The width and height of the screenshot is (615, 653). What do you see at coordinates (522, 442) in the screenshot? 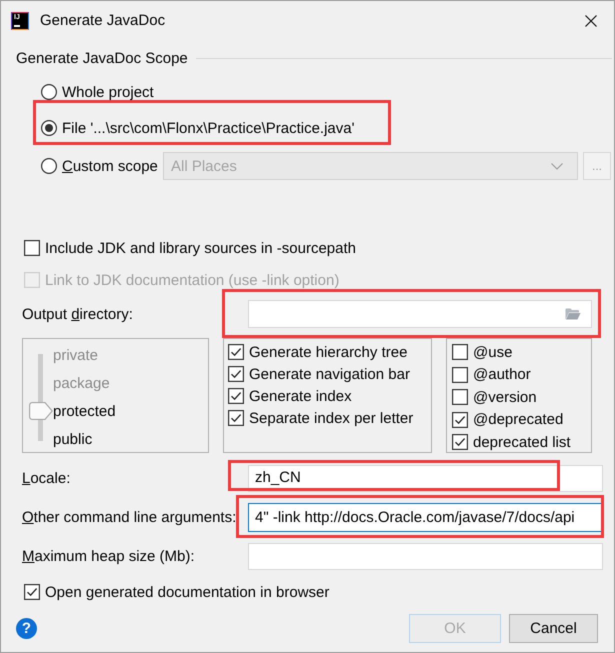
I see `checkbox-label: deprecated list` at bounding box center [522, 442].